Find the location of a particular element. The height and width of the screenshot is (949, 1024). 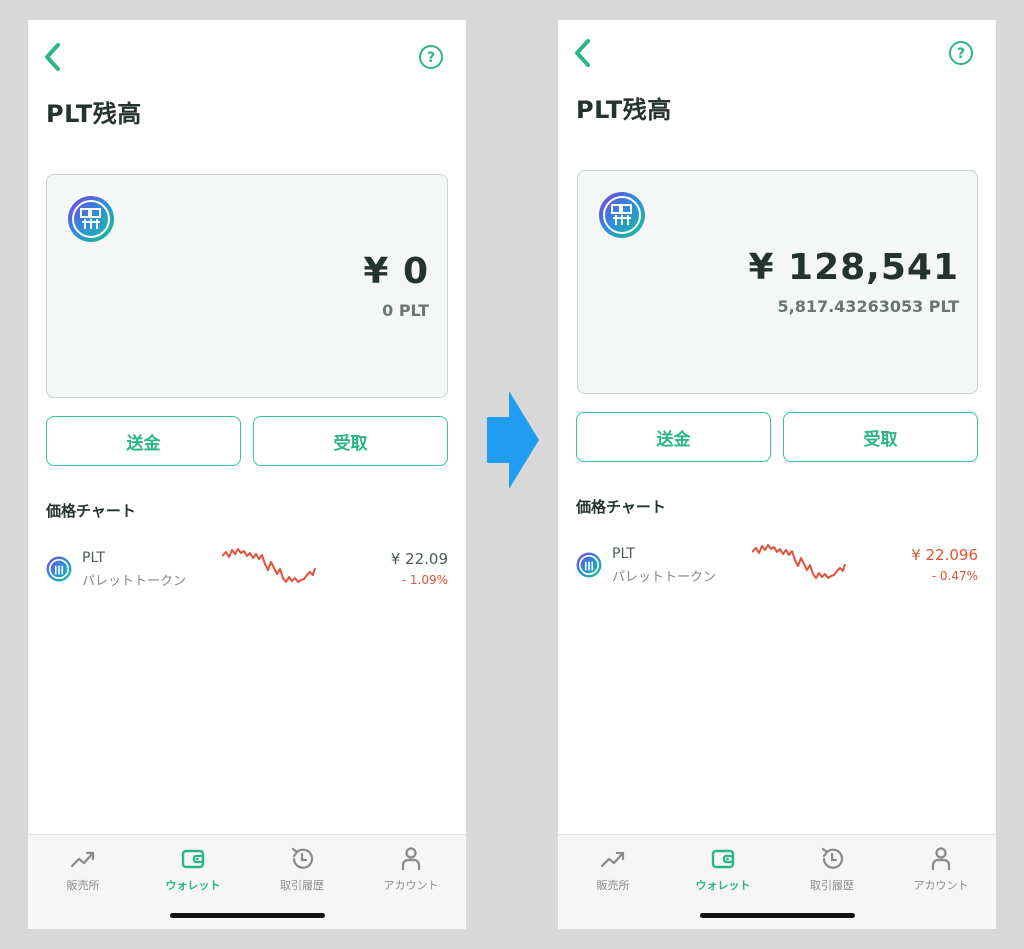

price-change: - 1.09% is located at coordinates (424, 580).